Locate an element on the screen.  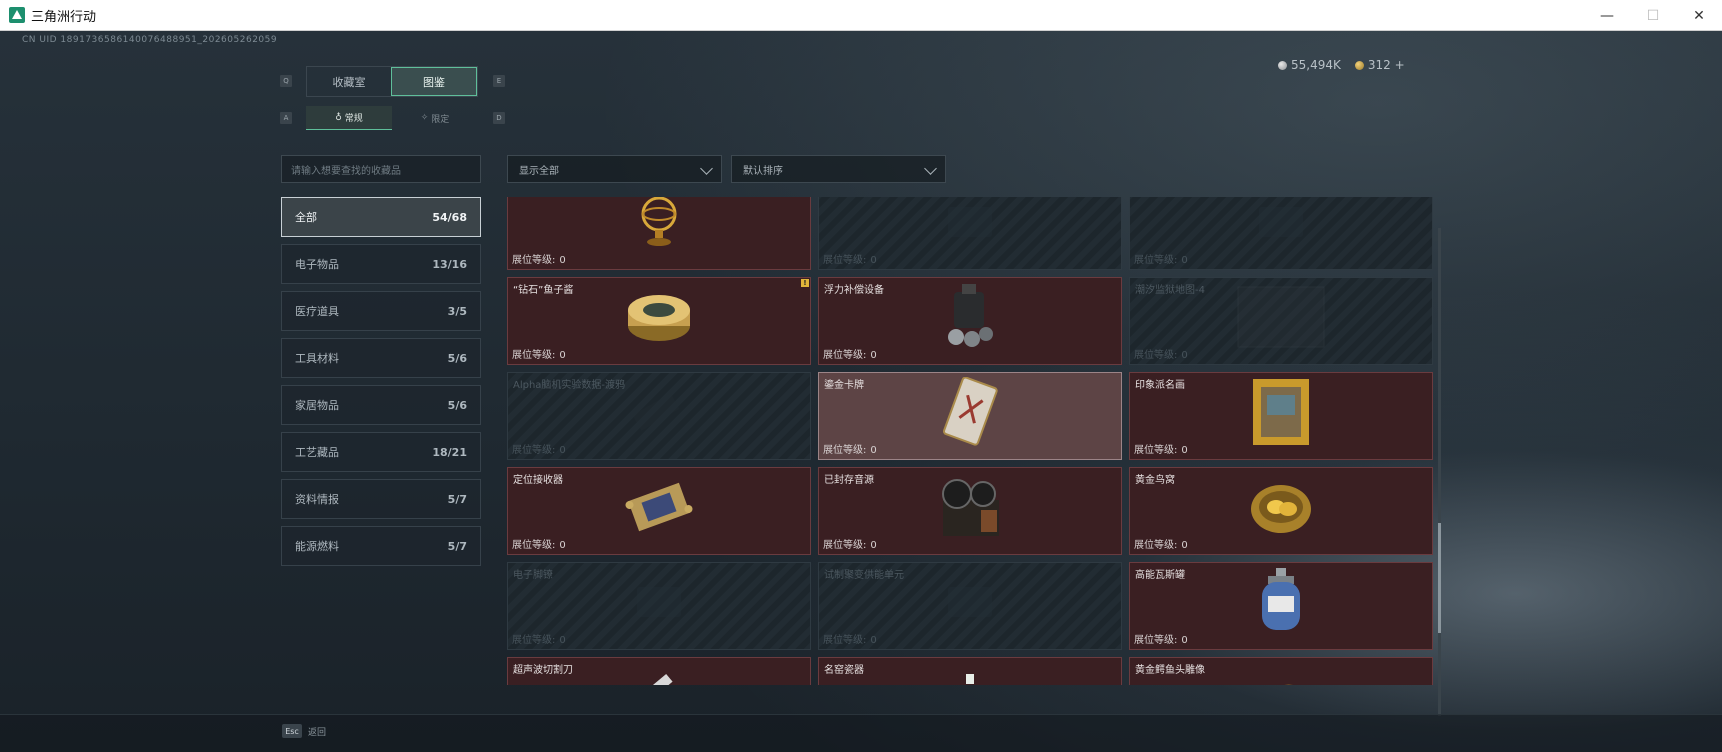
close-button: ✕ is located at coordinates (1699, 15).